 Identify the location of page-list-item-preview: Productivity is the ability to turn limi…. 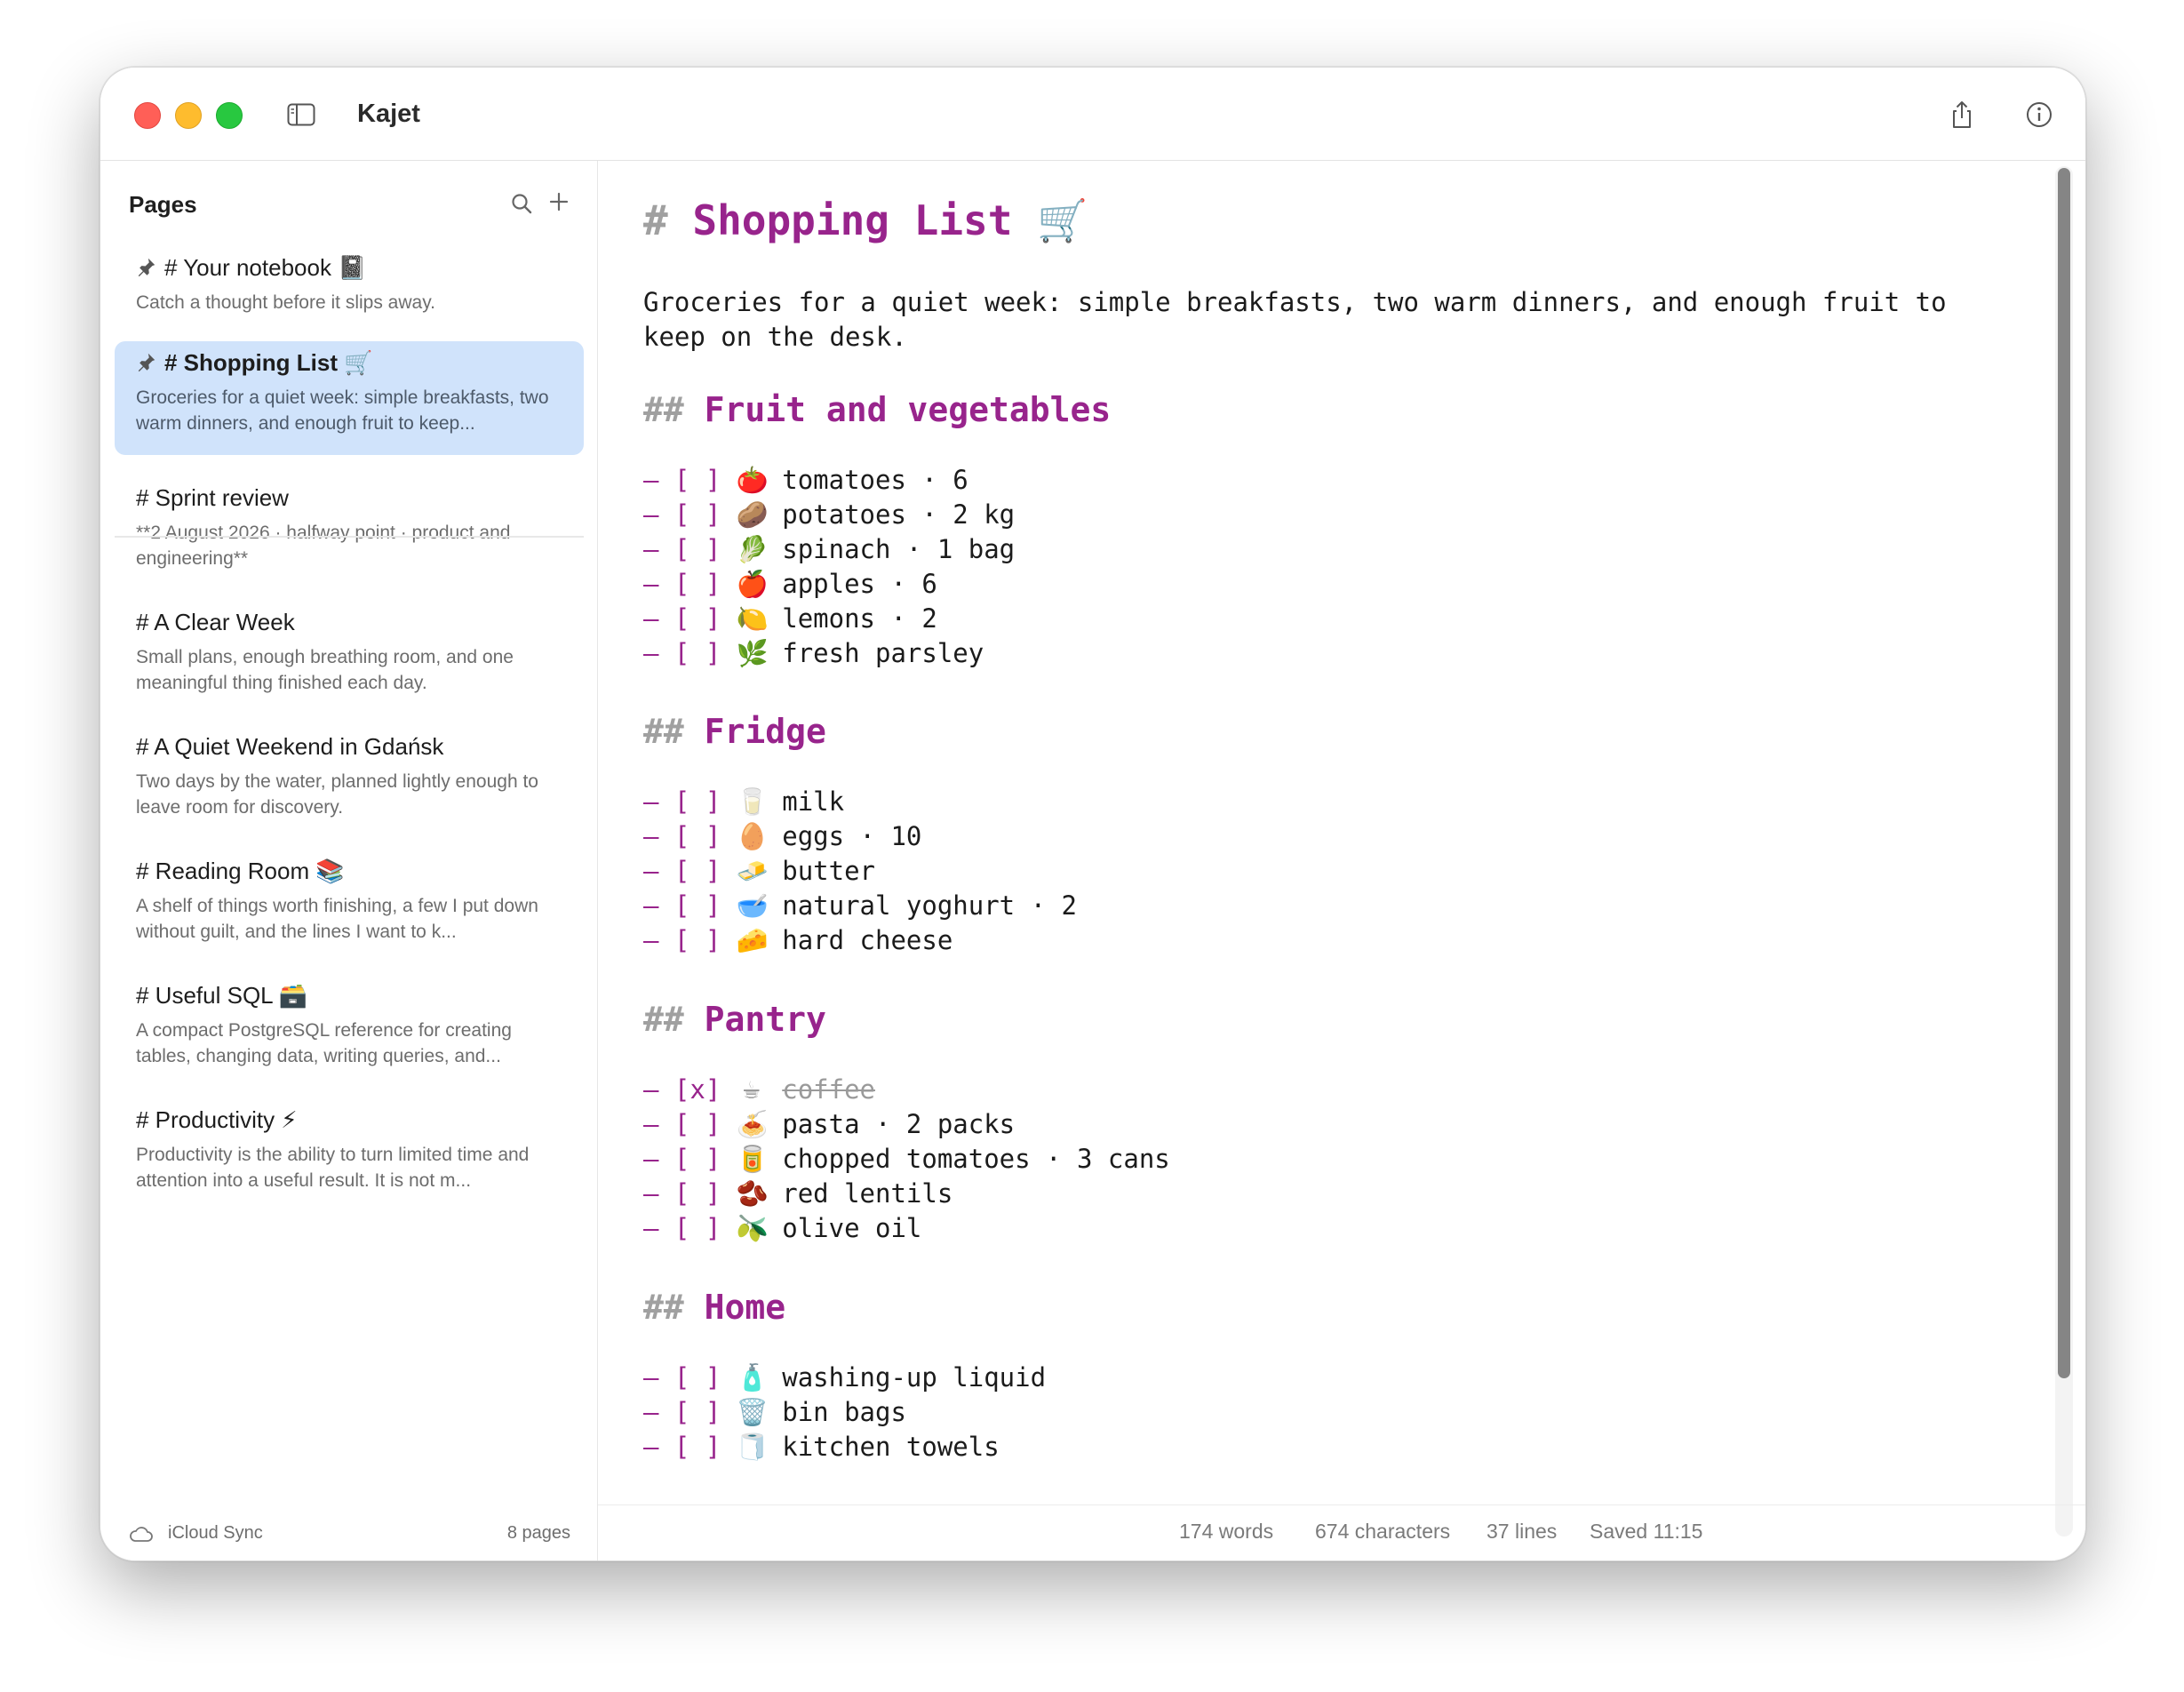
(333, 1168).